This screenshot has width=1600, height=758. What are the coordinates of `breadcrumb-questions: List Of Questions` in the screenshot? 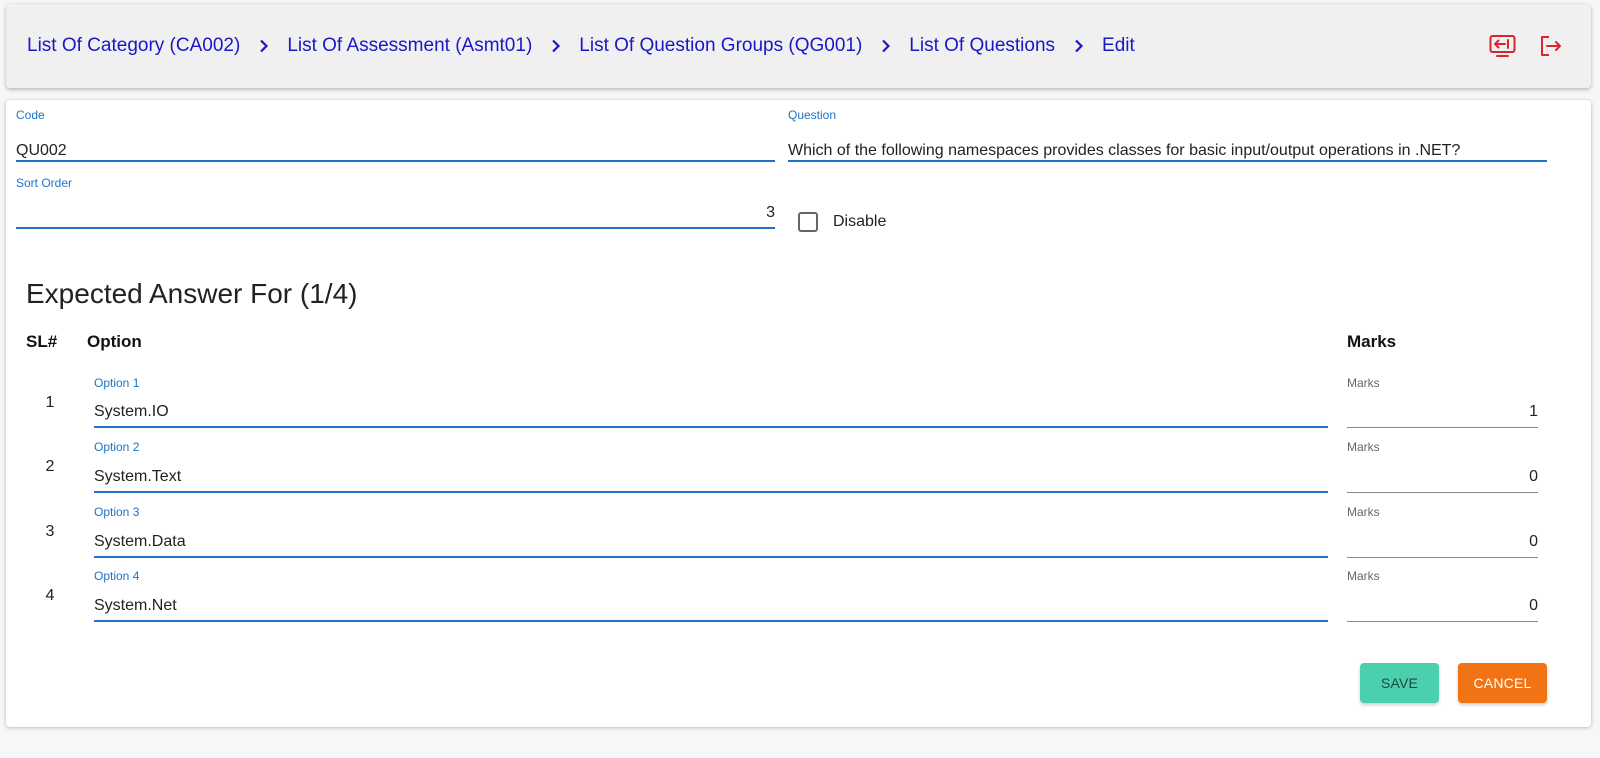 It's located at (982, 46).